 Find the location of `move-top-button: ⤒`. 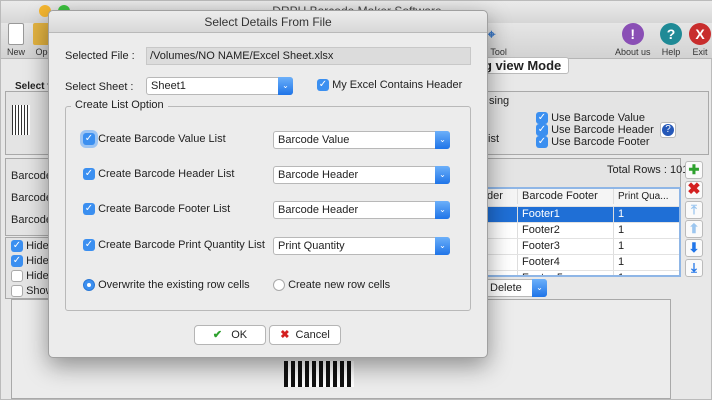

move-top-button: ⤒ is located at coordinates (694, 210).